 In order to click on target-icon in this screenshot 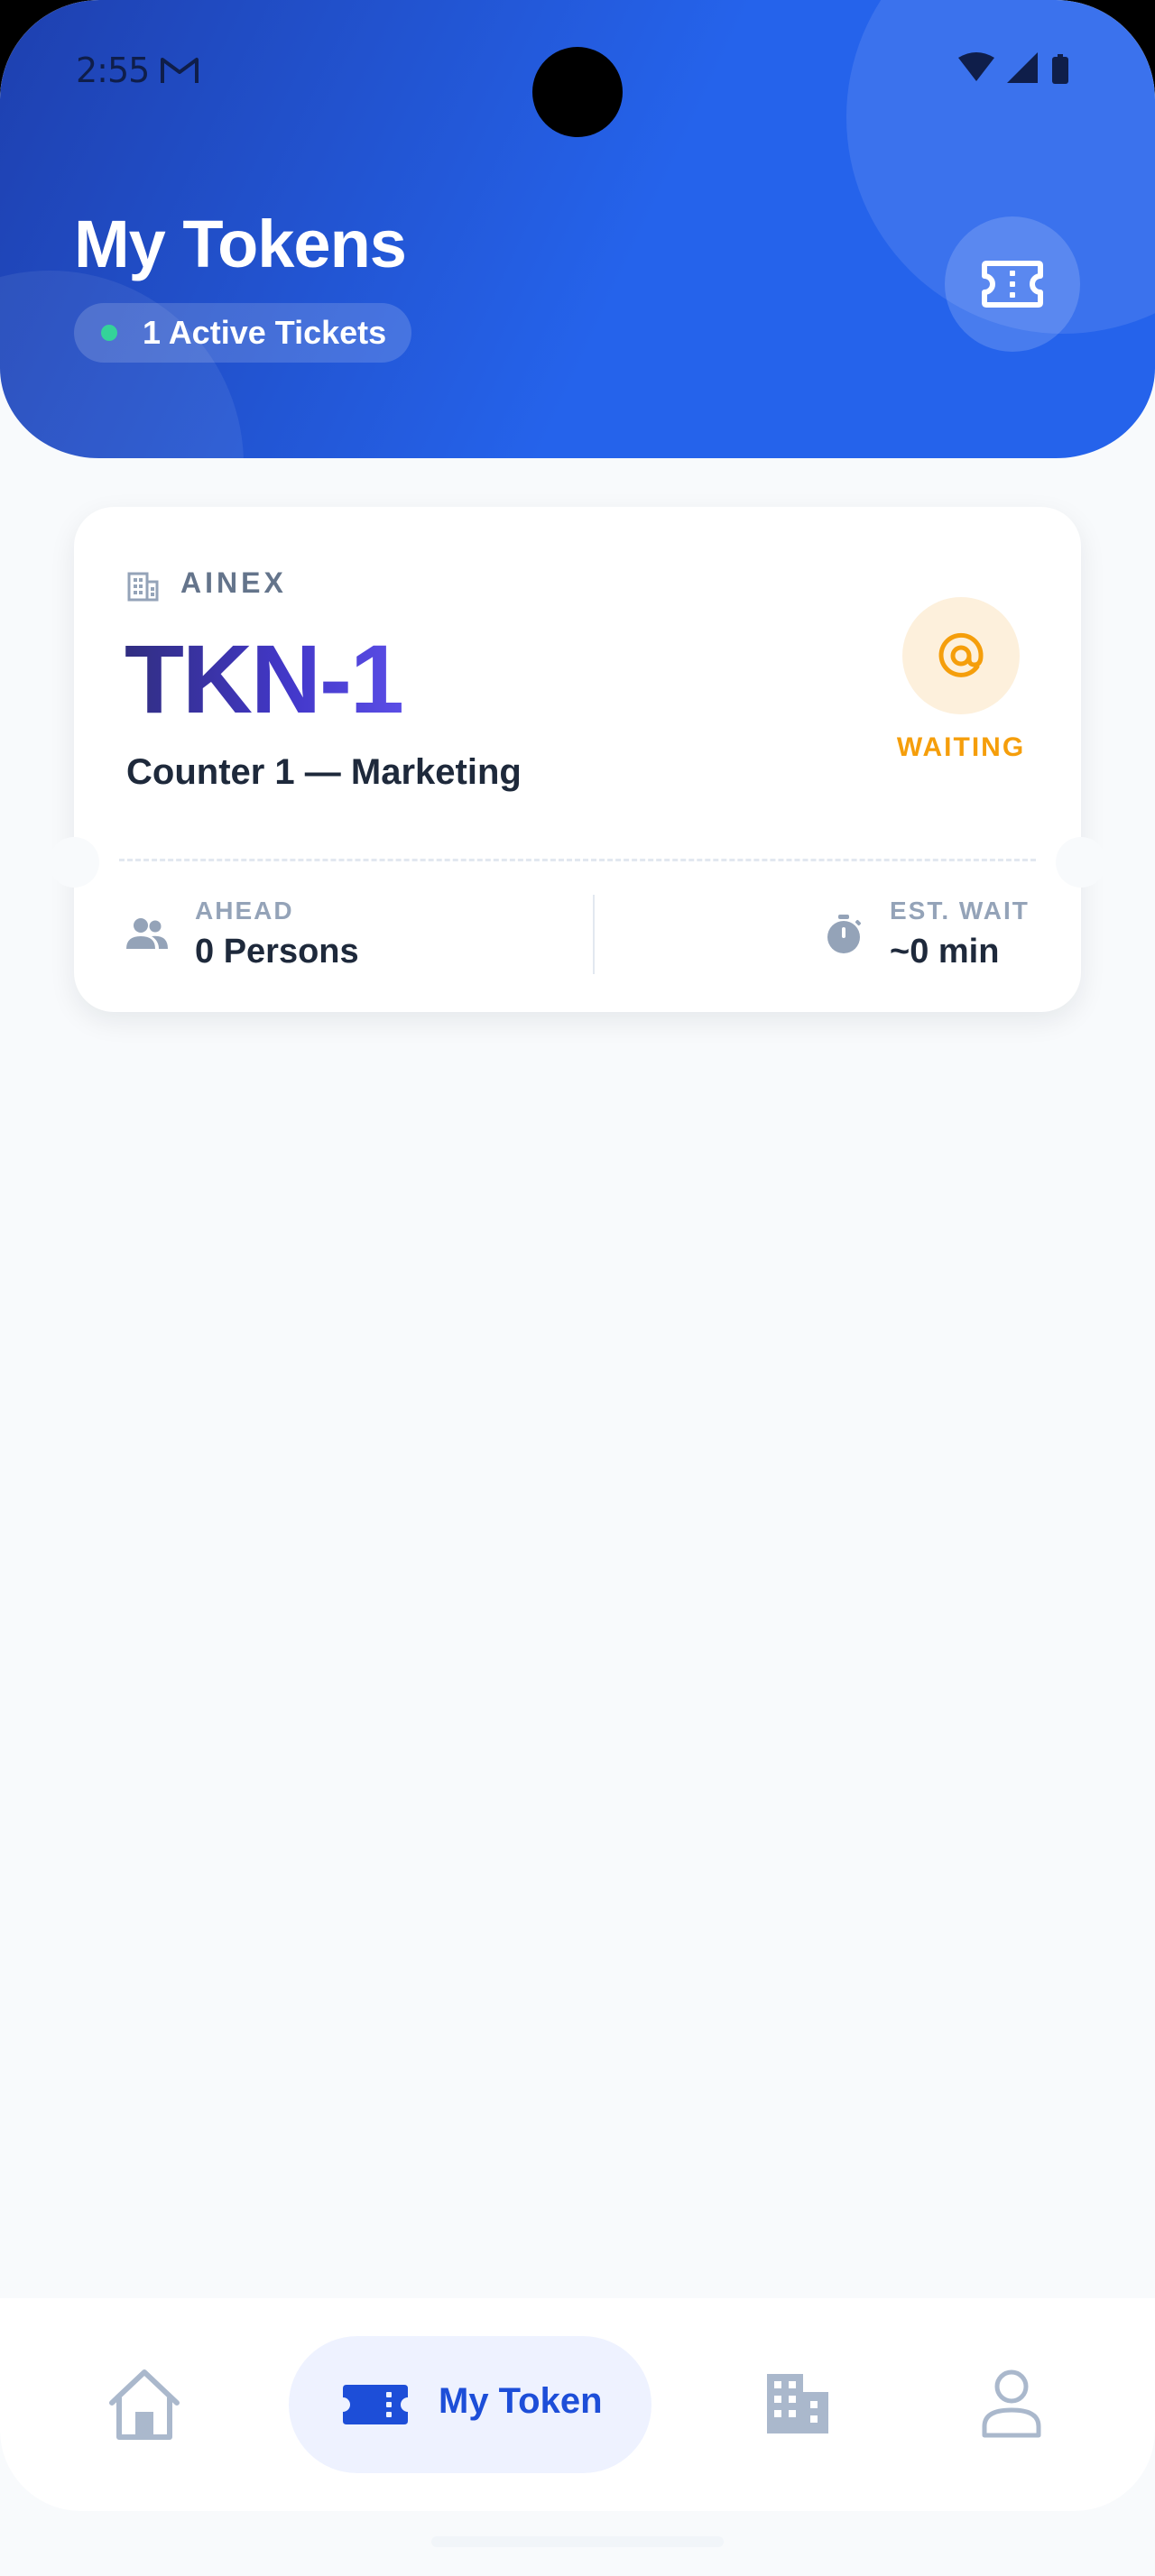, I will do `click(961, 654)`.